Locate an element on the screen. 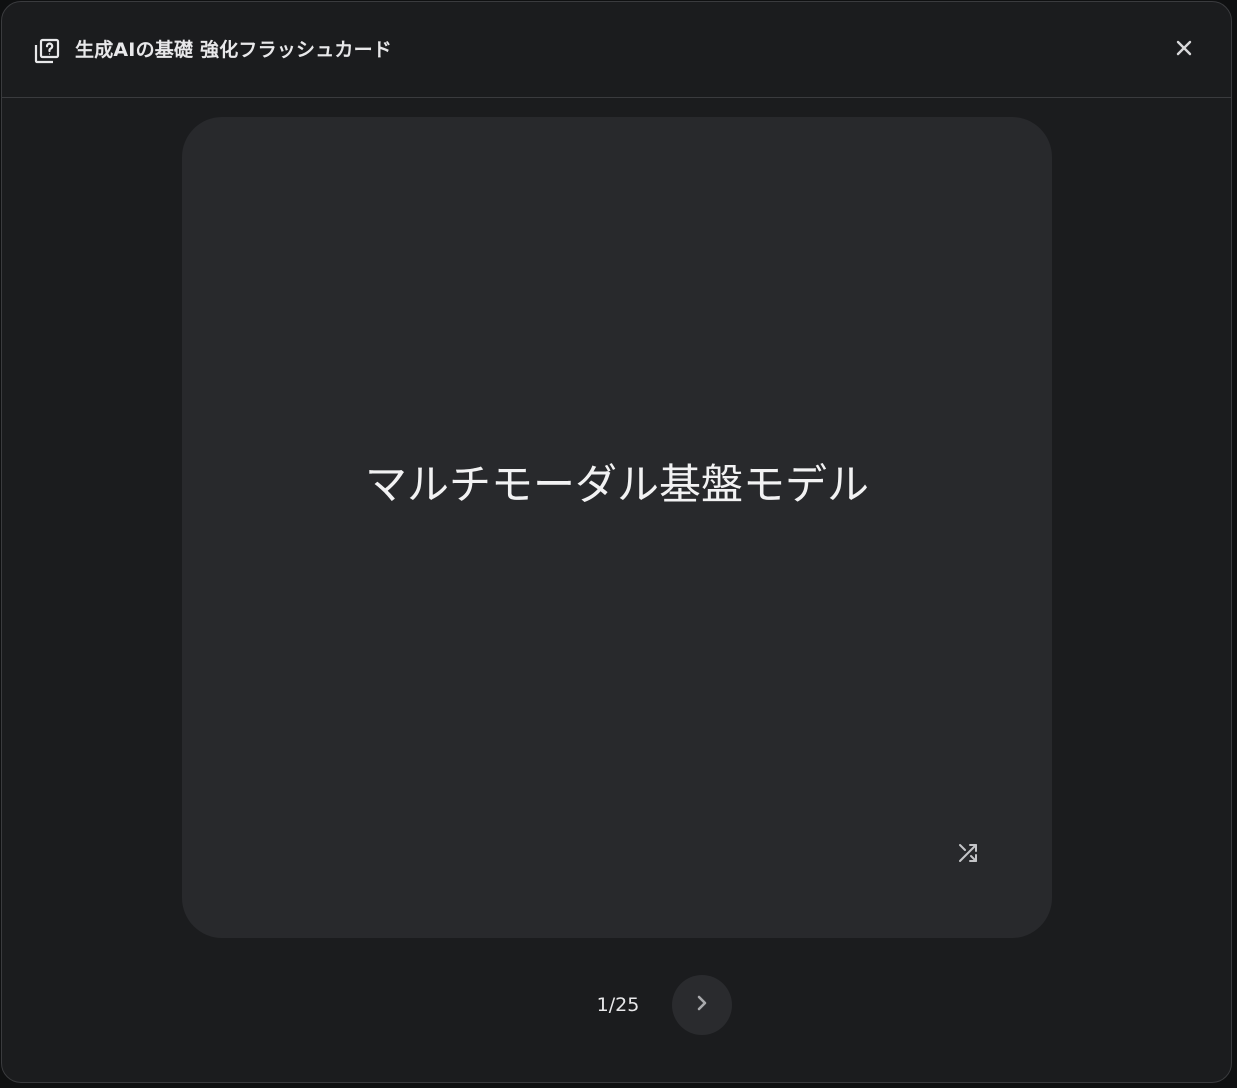 This screenshot has width=1237, height=1088. next-card-button is located at coordinates (702, 1005).